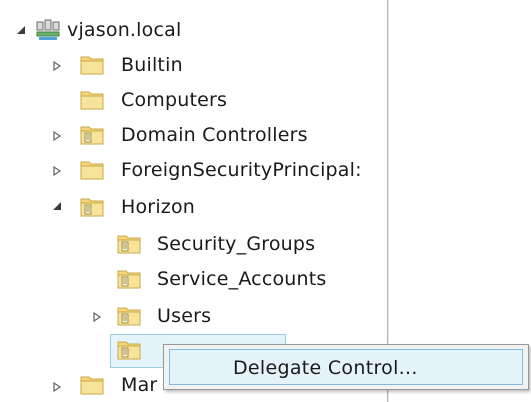 This screenshot has width=531, height=402. What do you see at coordinates (158, 207) in the screenshot?
I see `tree-node-label: Horizon` at bounding box center [158, 207].